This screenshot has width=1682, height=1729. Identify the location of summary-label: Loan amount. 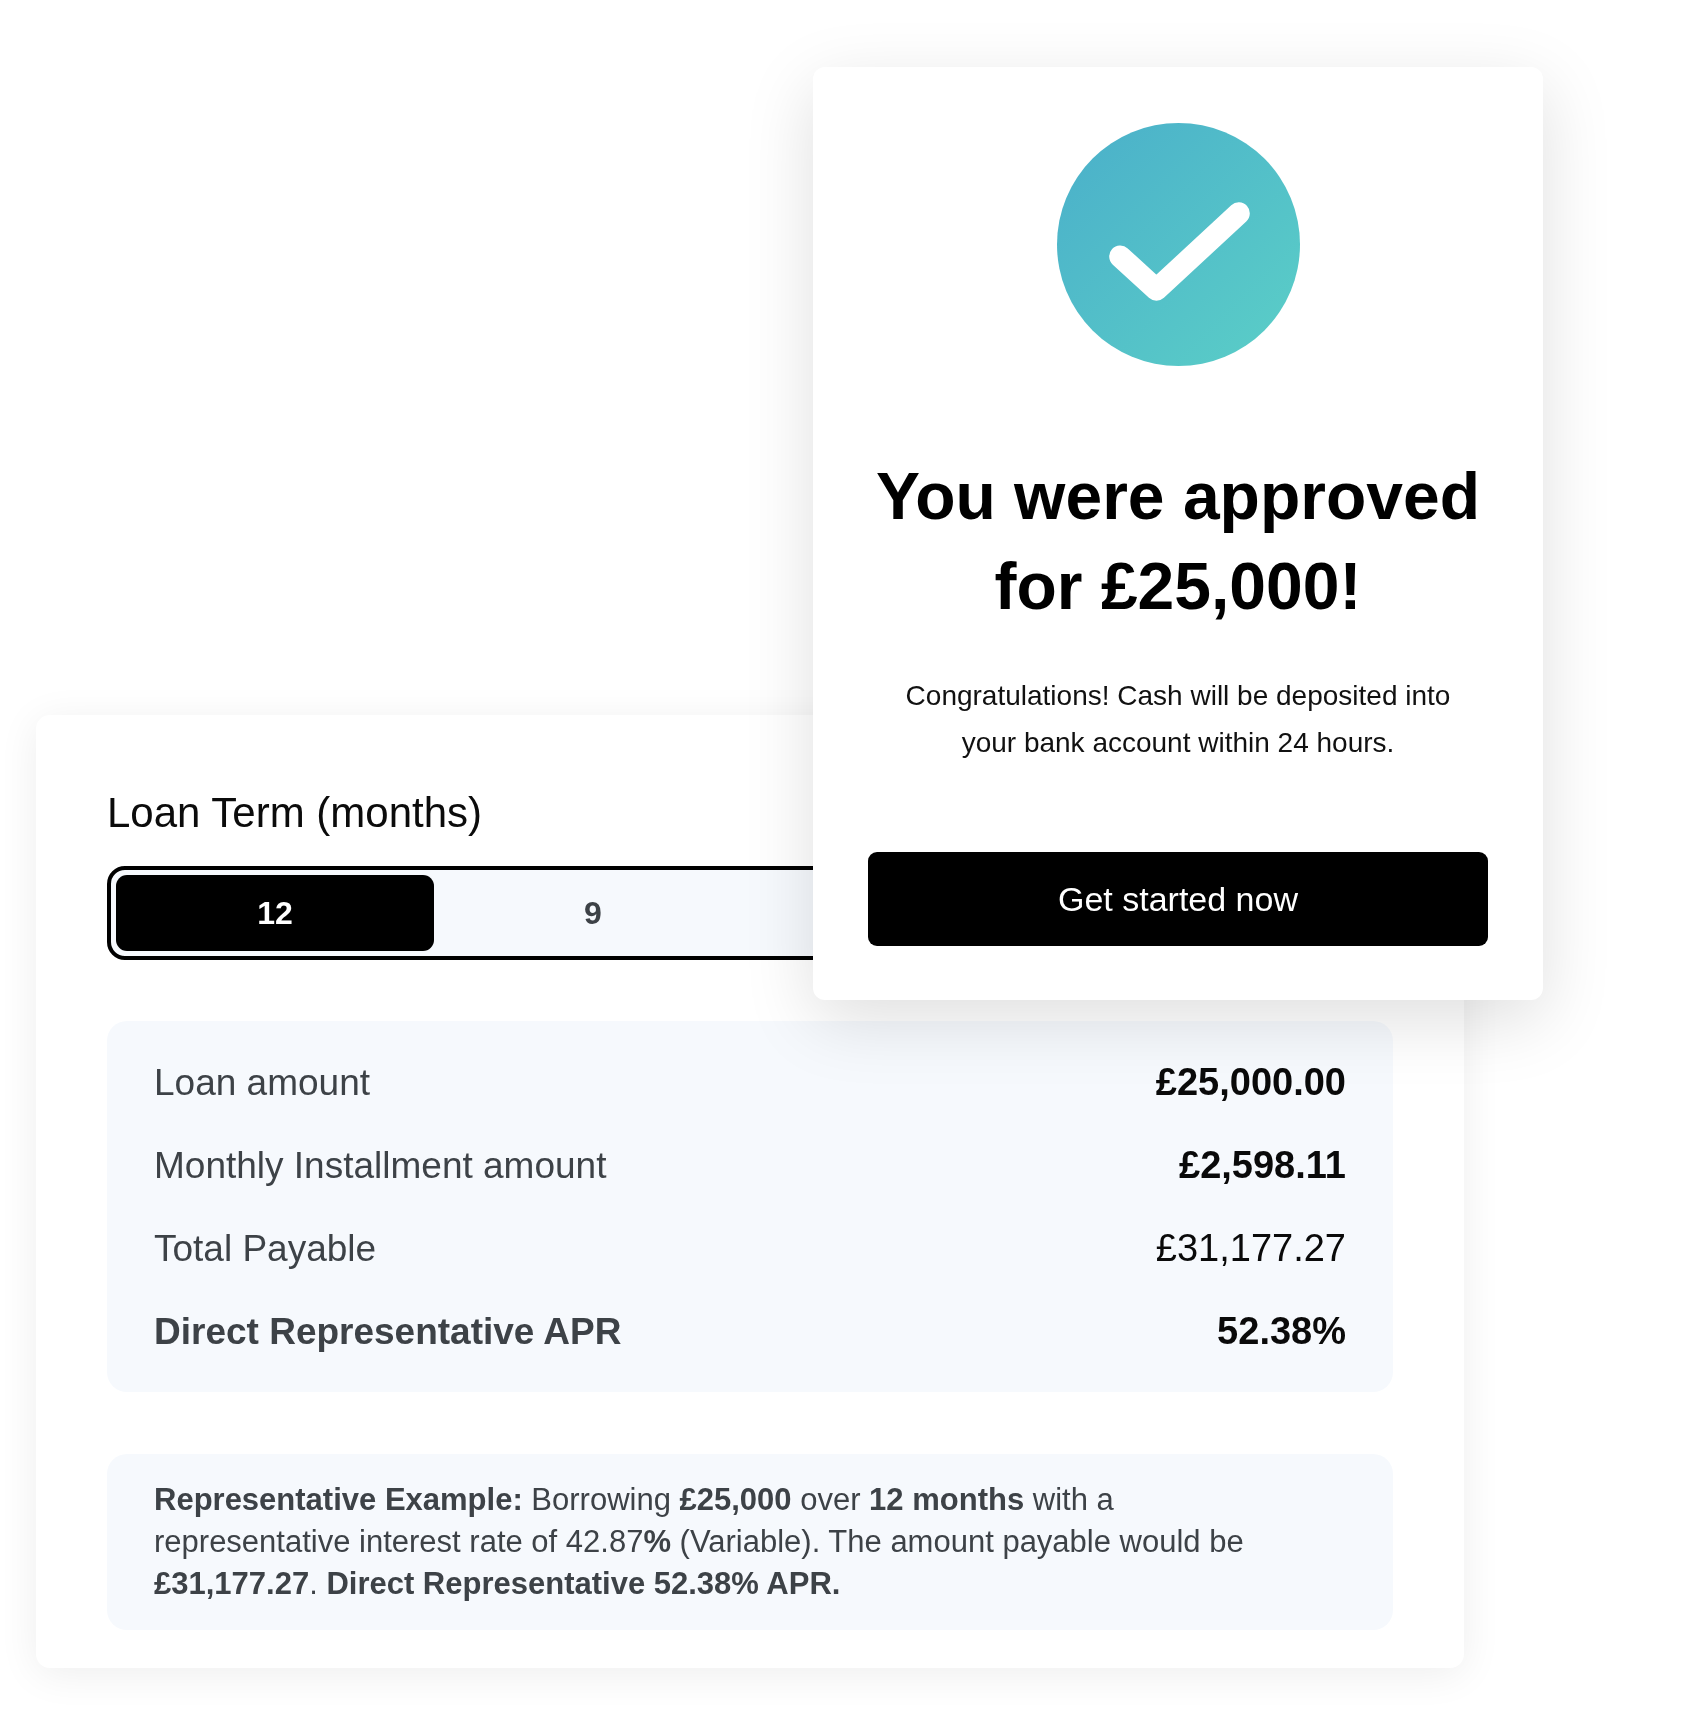
(262, 1082).